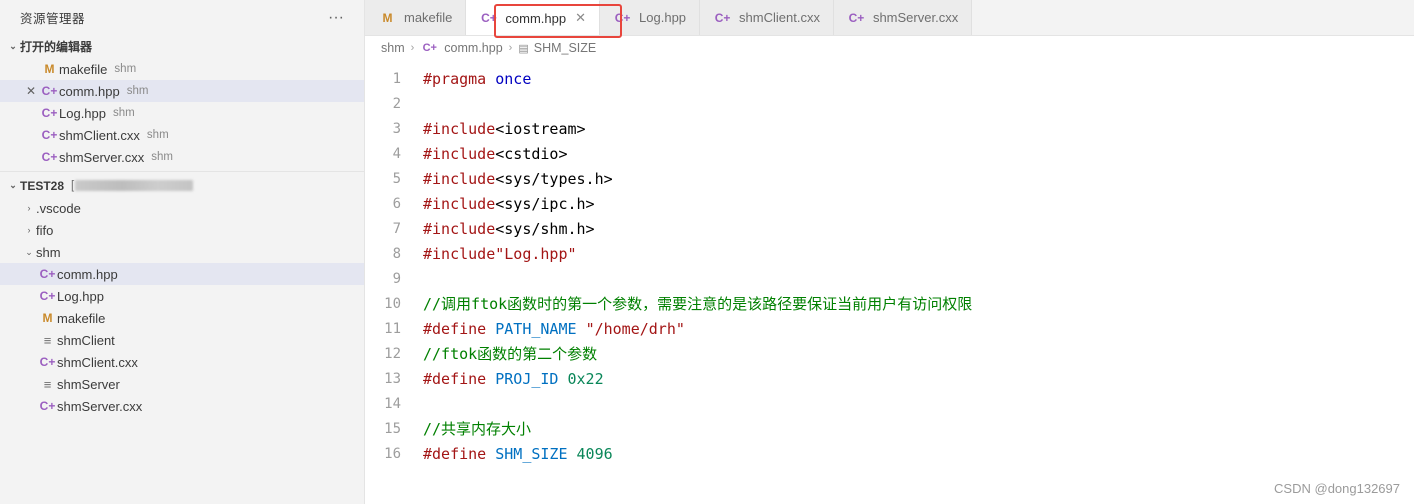  Describe the element at coordinates (182, 274) in the screenshot. I see `file-comm-hpp: C+ comm.hpp` at that location.